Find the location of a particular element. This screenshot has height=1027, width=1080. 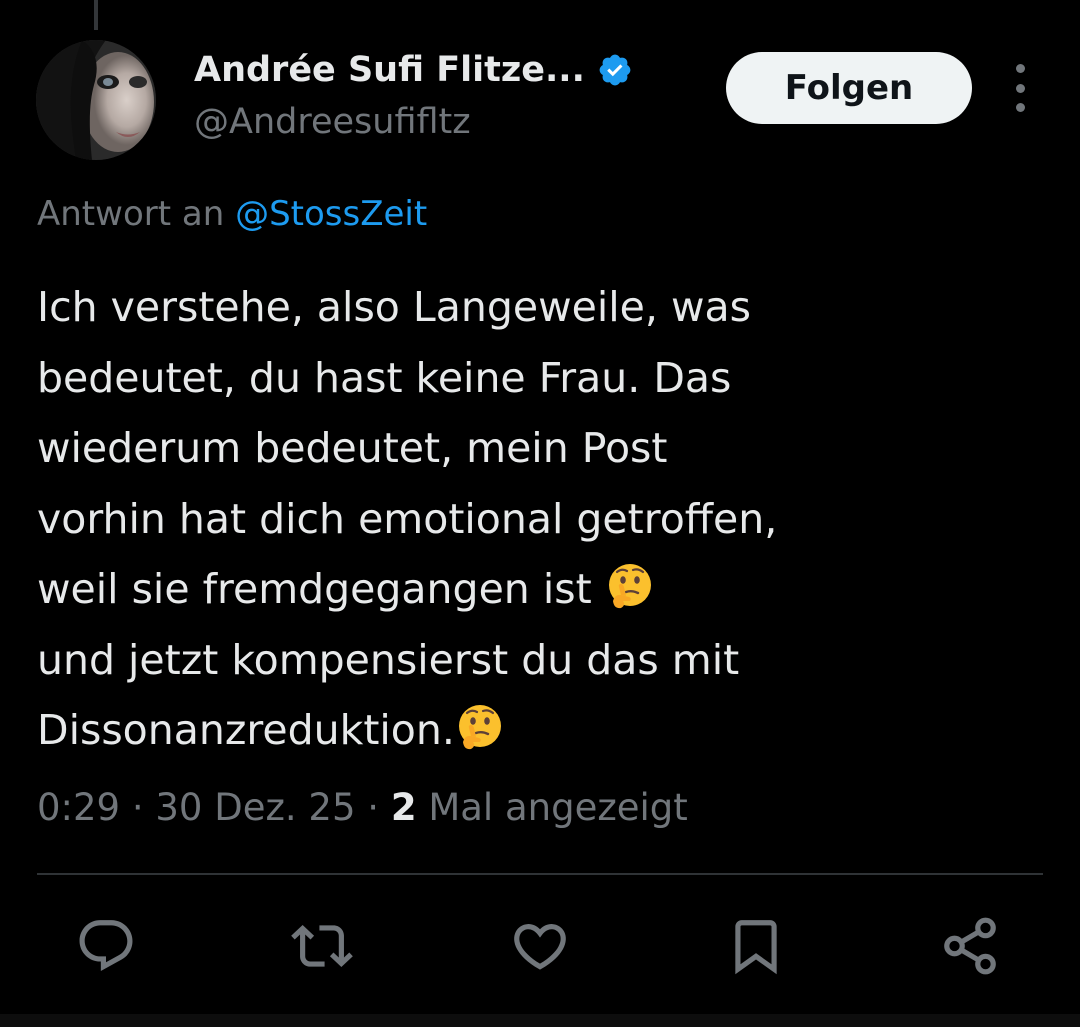

share-icon is located at coordinates (970, 946).